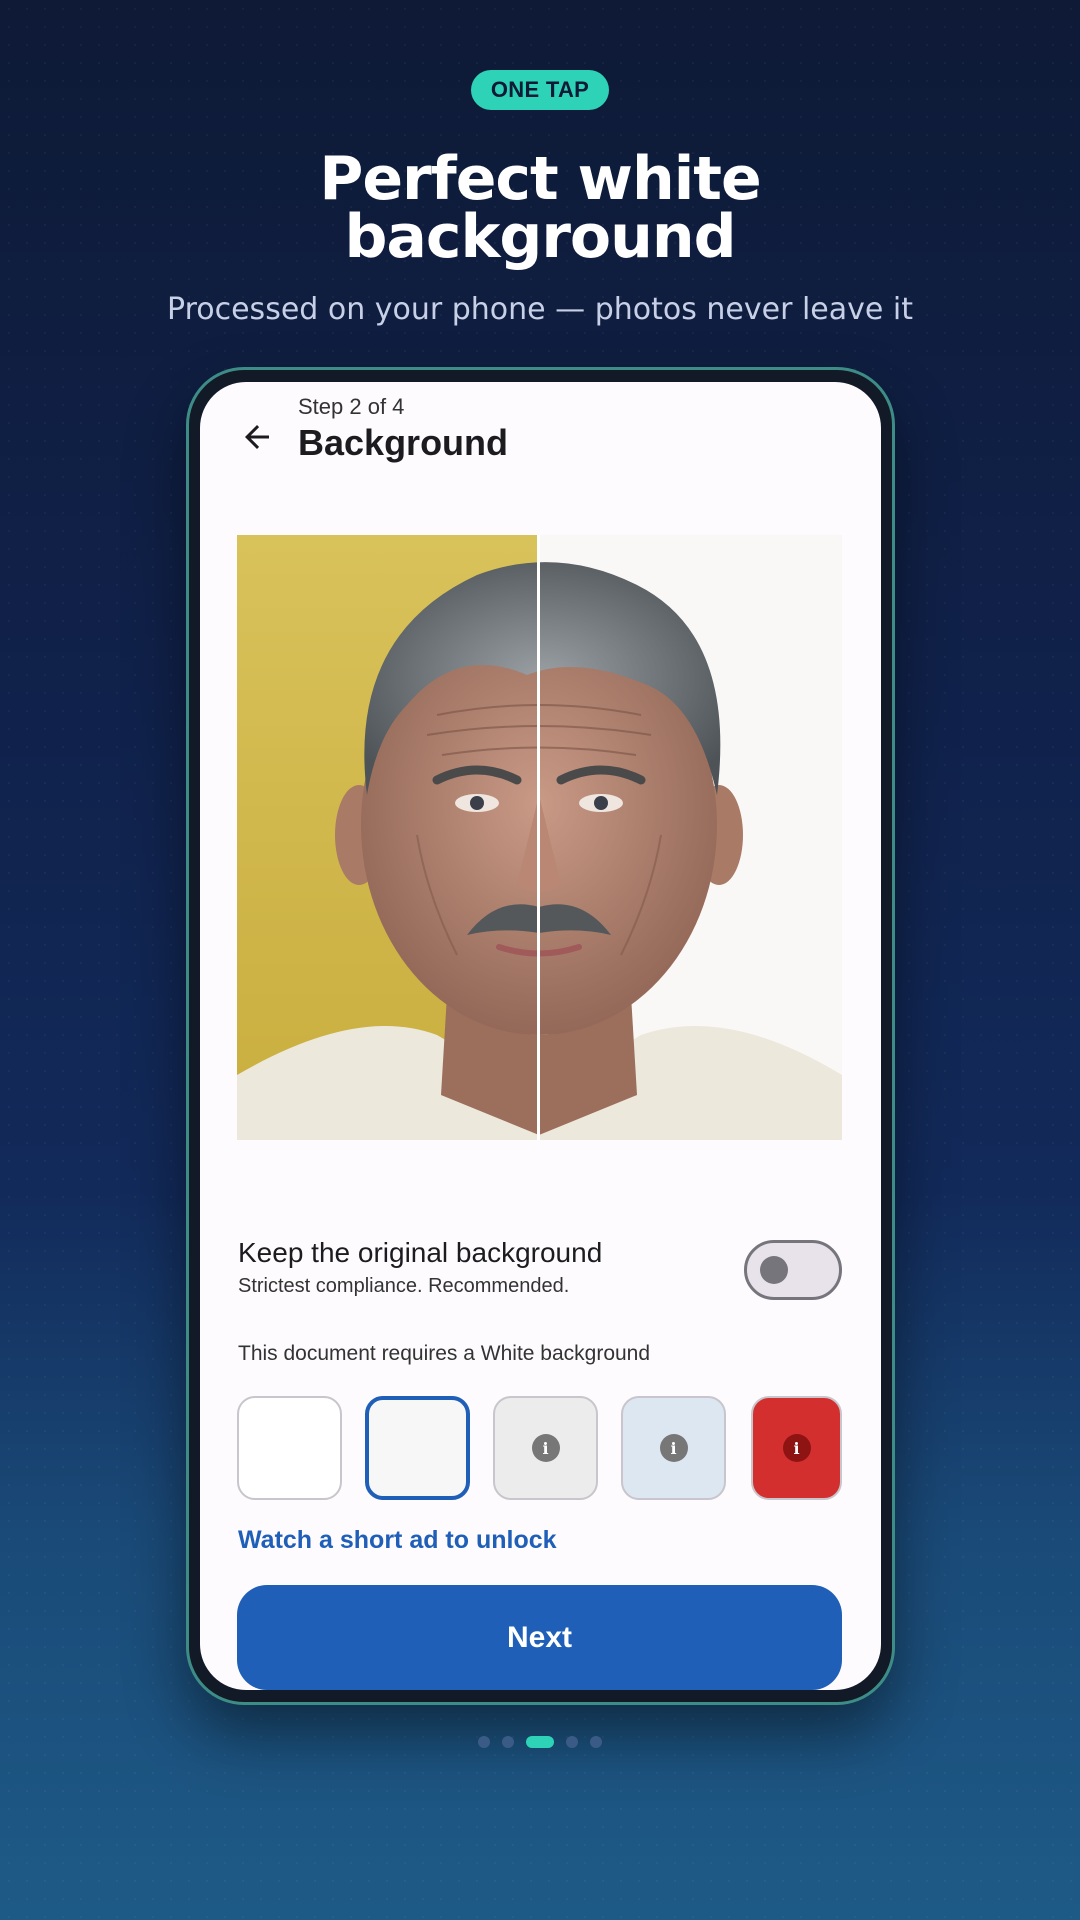 This screenshot has width=1080, height=1920. Describe the element at coordinates (403, 442) in the screenshot. I see `screen-title: Background` at that location.